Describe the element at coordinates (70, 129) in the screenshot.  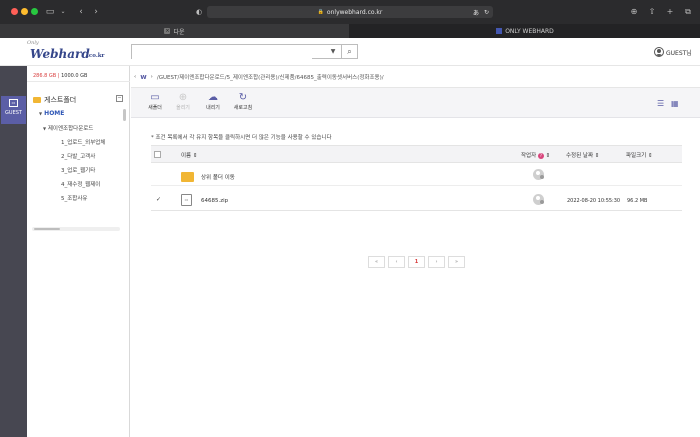
I see `tree-item-label: 제이엔조합다운로드` at that location.